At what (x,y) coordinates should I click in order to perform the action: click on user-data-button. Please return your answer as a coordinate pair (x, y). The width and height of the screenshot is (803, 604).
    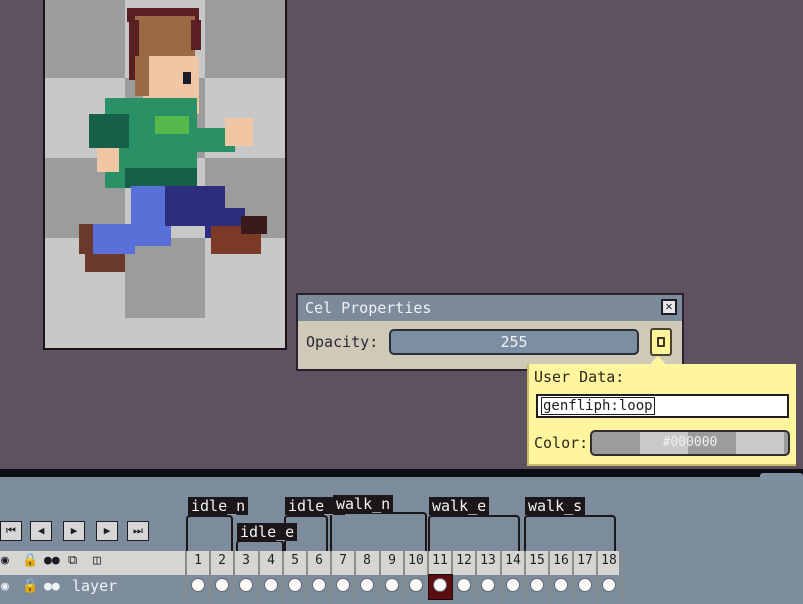
    Looking at the image, I should click on (661, 342).